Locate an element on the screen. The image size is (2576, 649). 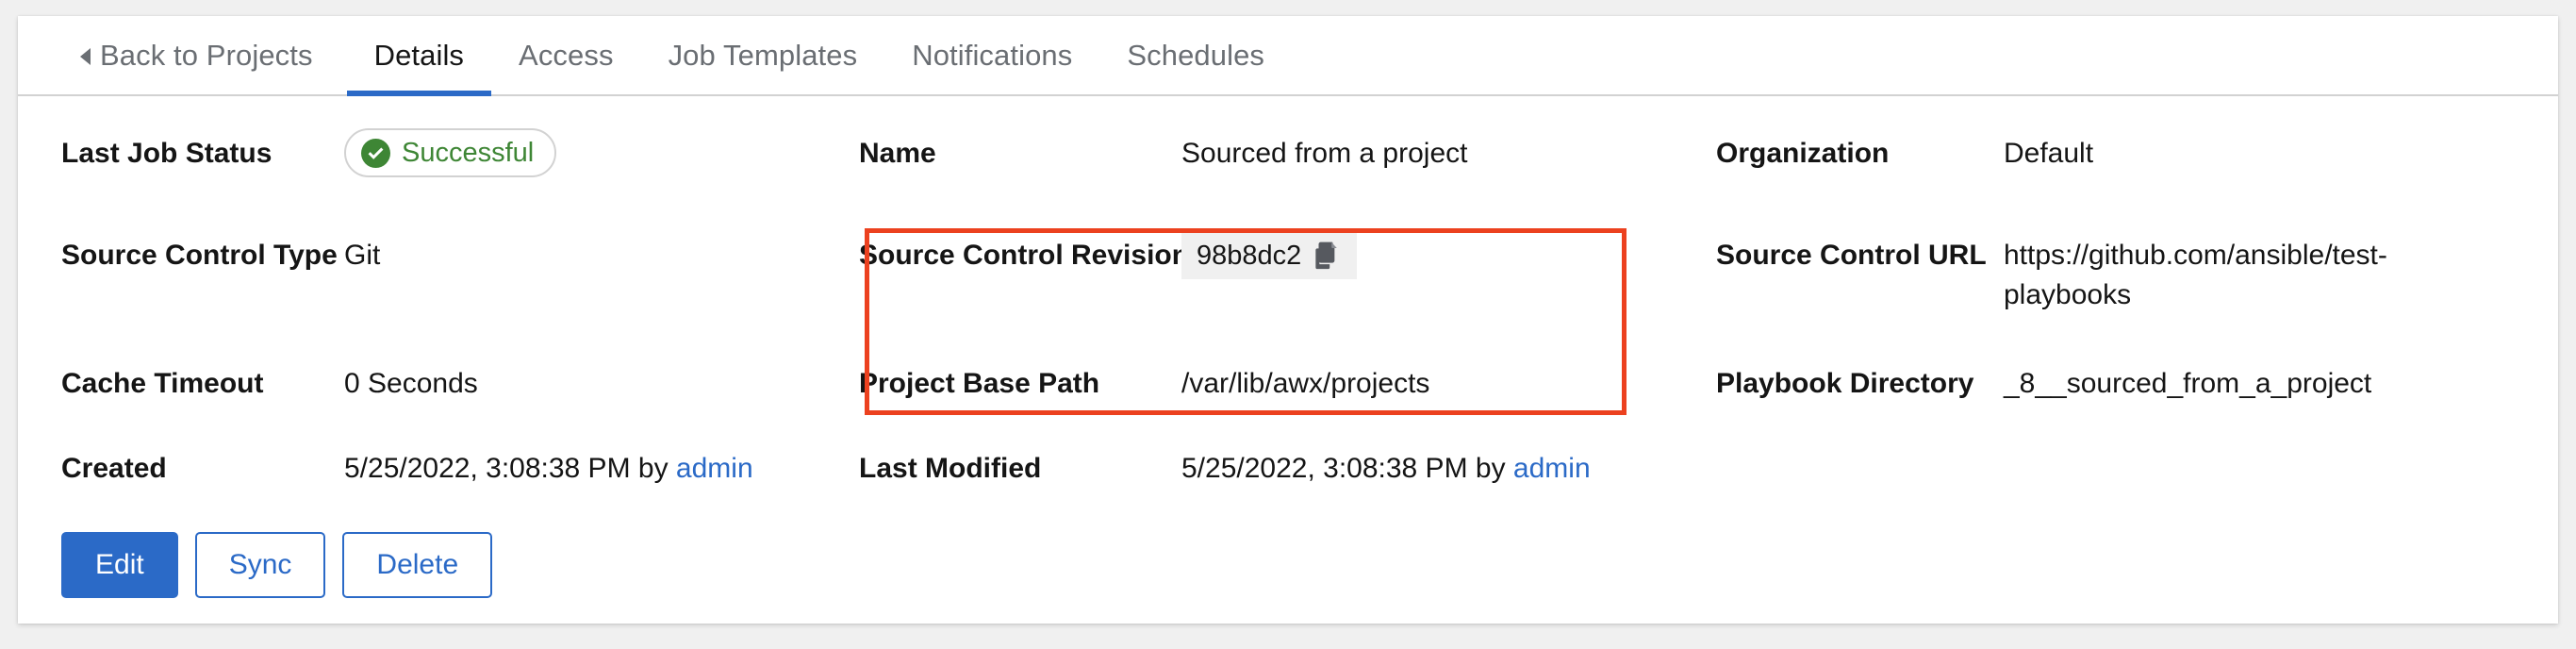
detail-label: Cache Timeout is located at coordinates (162, 383).